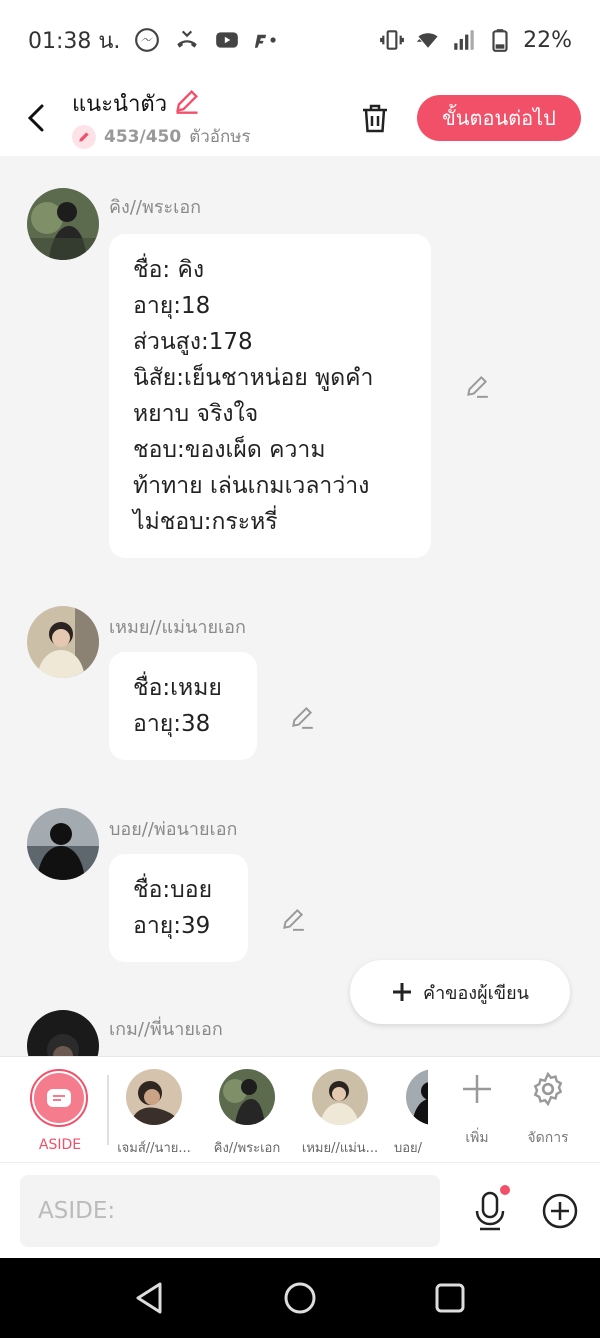  I want to click on author-note-button: คำของผู้เขียน, so click(460, 992).